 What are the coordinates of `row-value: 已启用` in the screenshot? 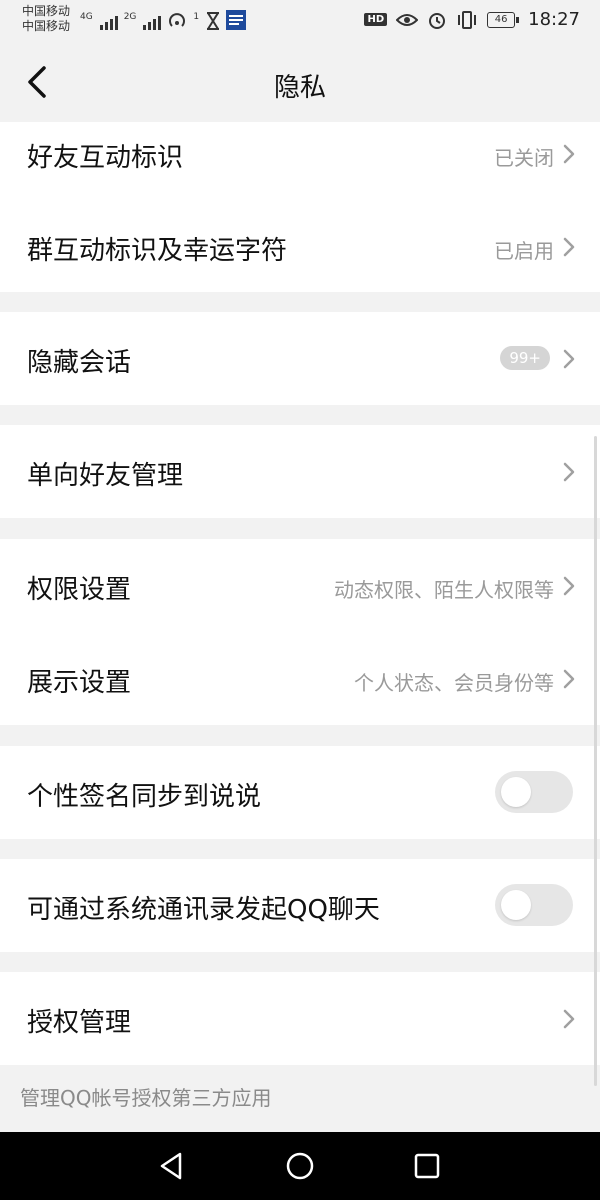 It's located at (524, 251).